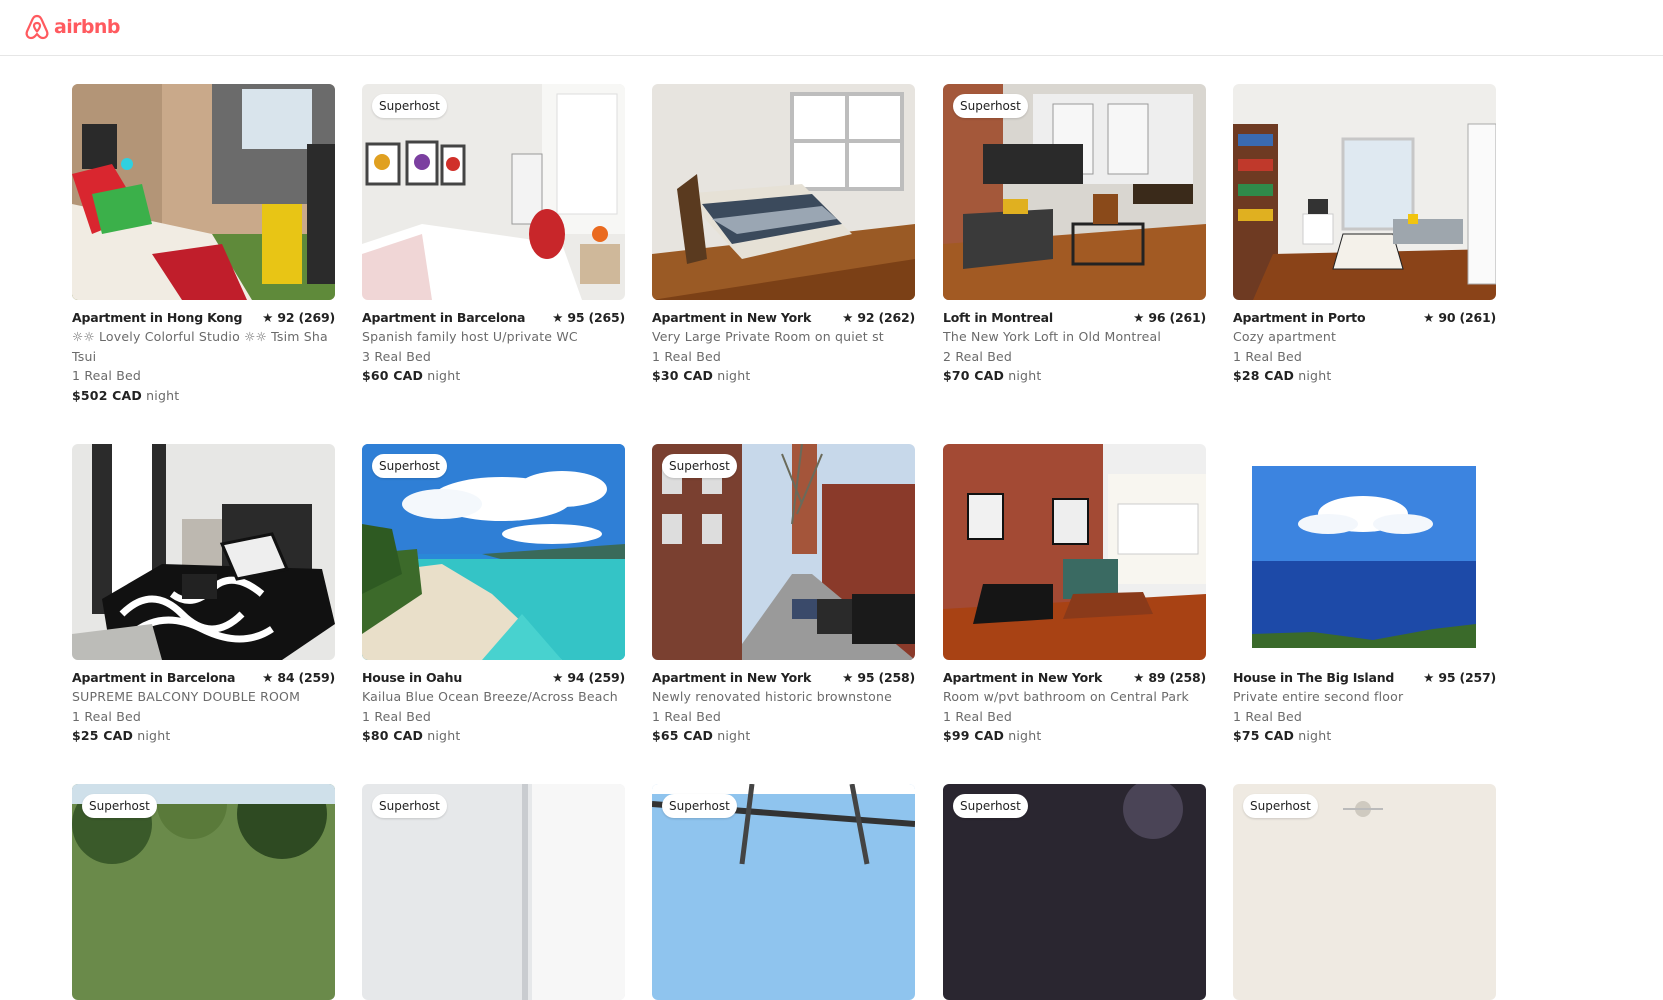 The height and width of the screenshot is (1000, 1663). What do you see at coordinates (683, 735) in the screenshot?
I see `listing-price: $65 CAD` at bounding box center [683, 735].